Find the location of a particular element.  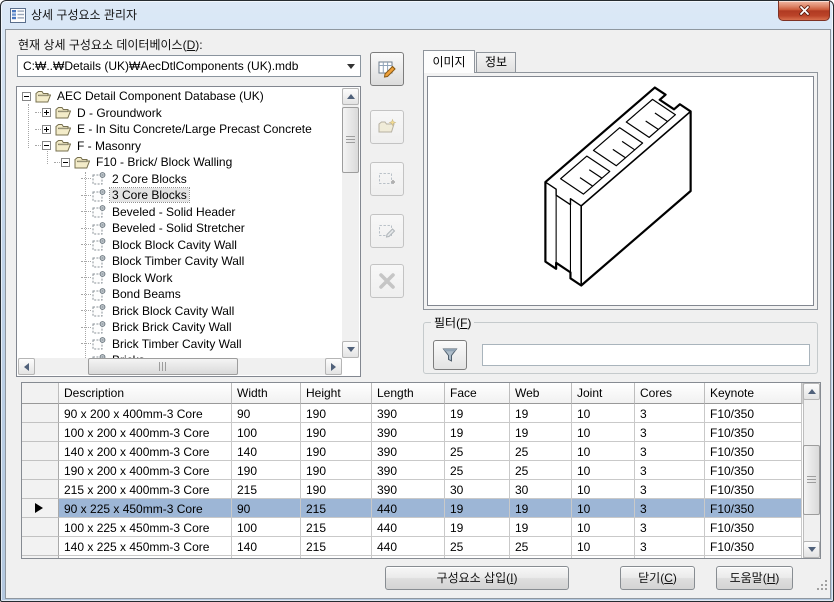

tree-item: Block Work is located at coordinates (180, 278).